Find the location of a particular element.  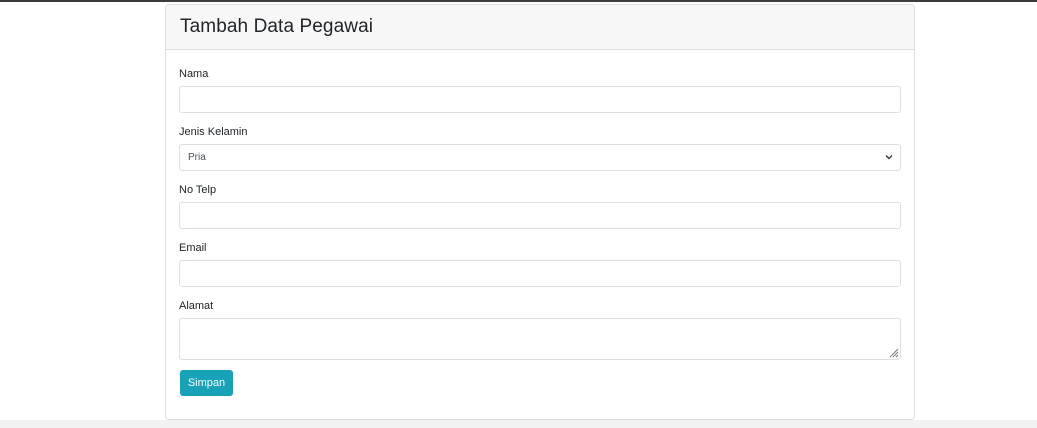

alamat-textarea-box is located at coordinates (540, 339).